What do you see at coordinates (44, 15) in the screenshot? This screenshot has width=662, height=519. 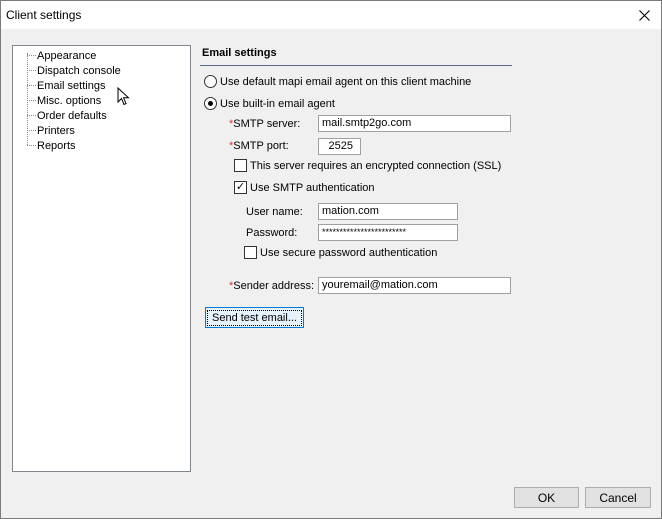 I see `window-title: Client settings` at bounding box center [44, 15].